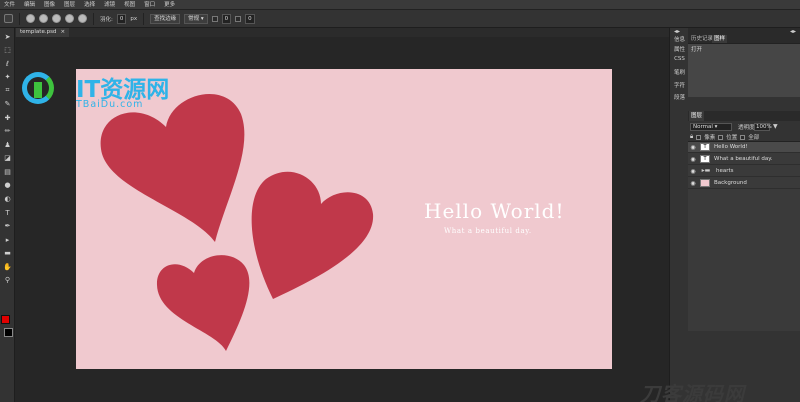 The image size is (800, 402). I want to click on style-select: 常规 ▾, so click(196, 18).